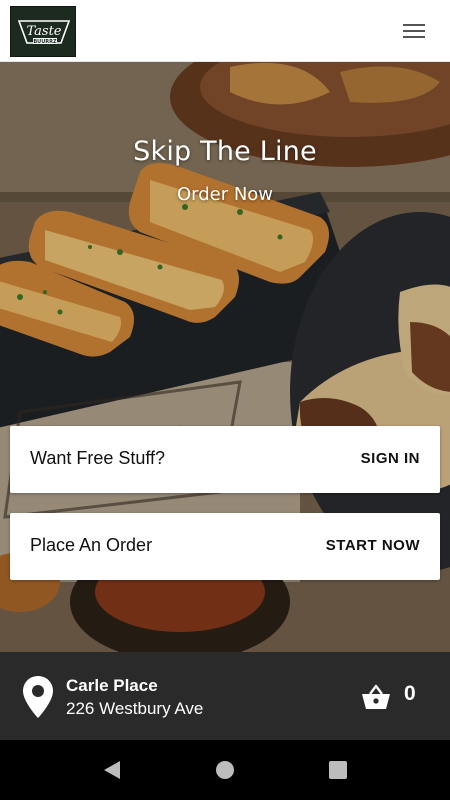 This screenshot has height=800, width=450. Describe the element at coordinates (38, 697) in the screenshot. I see `map-pin-icon` at that location.